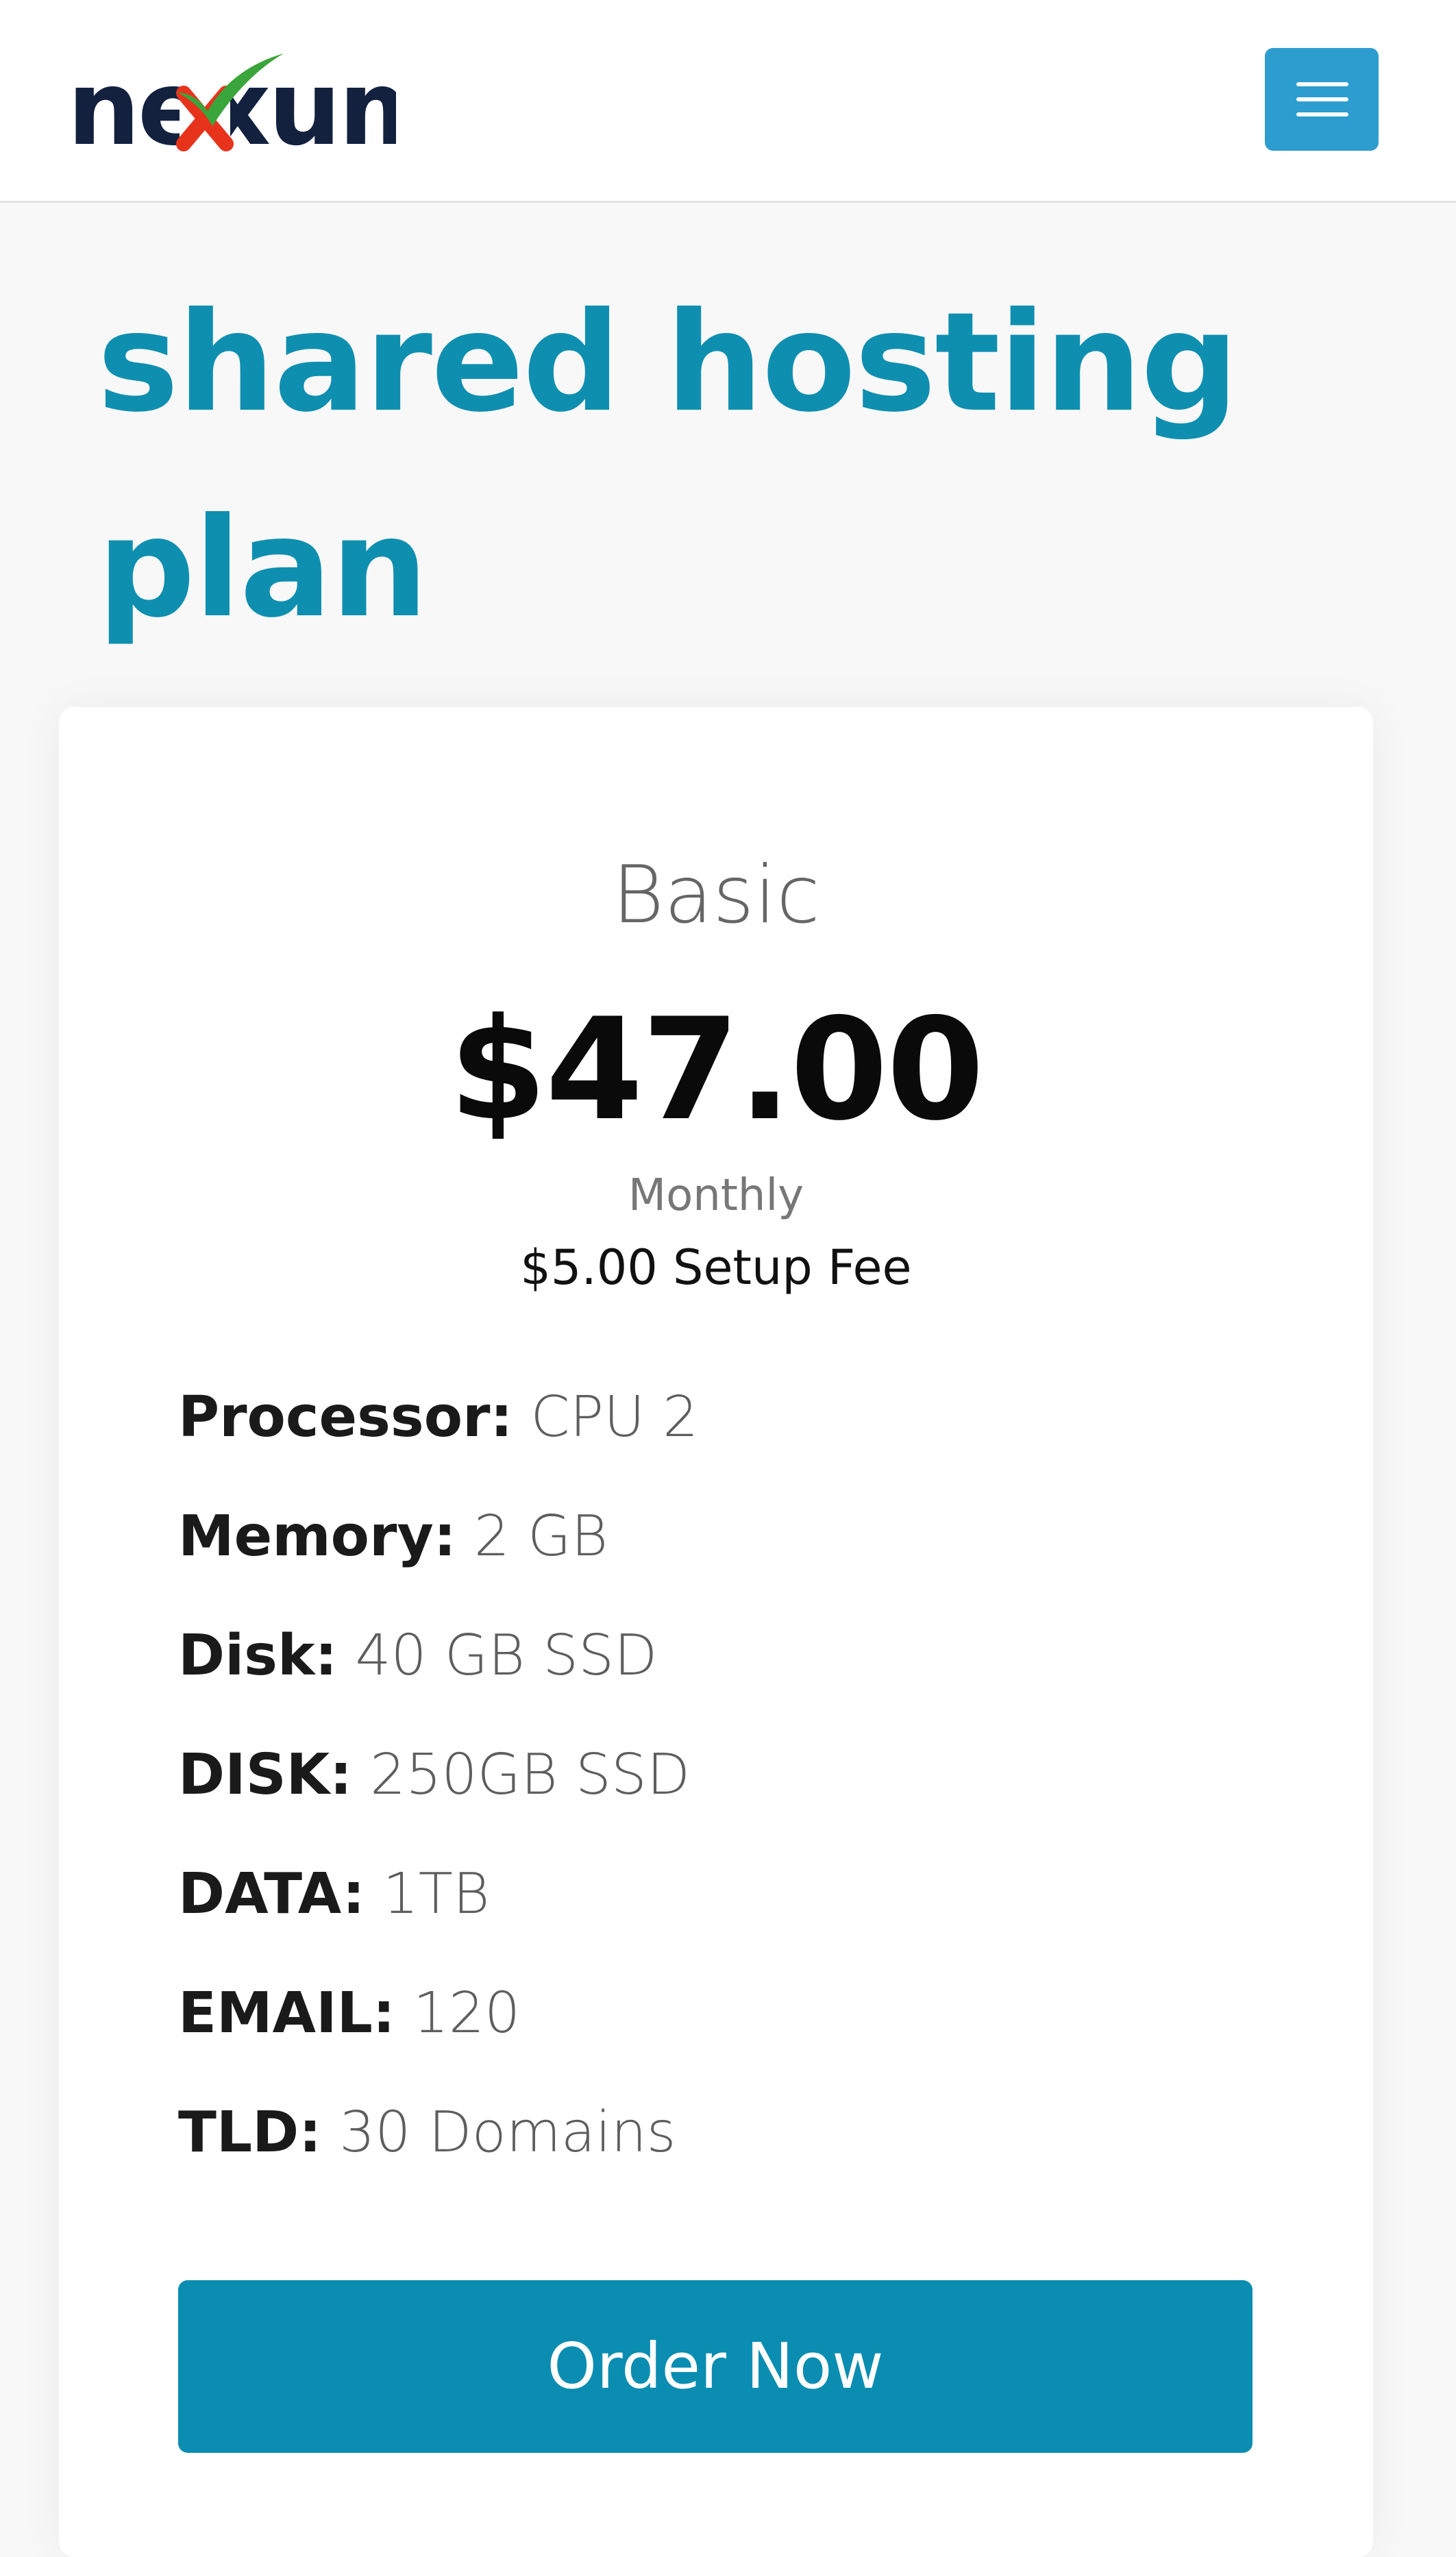  What do you see at coordinates (715, 2366) in the screenshot?
I see `order-now-button: Order Now` at bounding box center [715, 2366].